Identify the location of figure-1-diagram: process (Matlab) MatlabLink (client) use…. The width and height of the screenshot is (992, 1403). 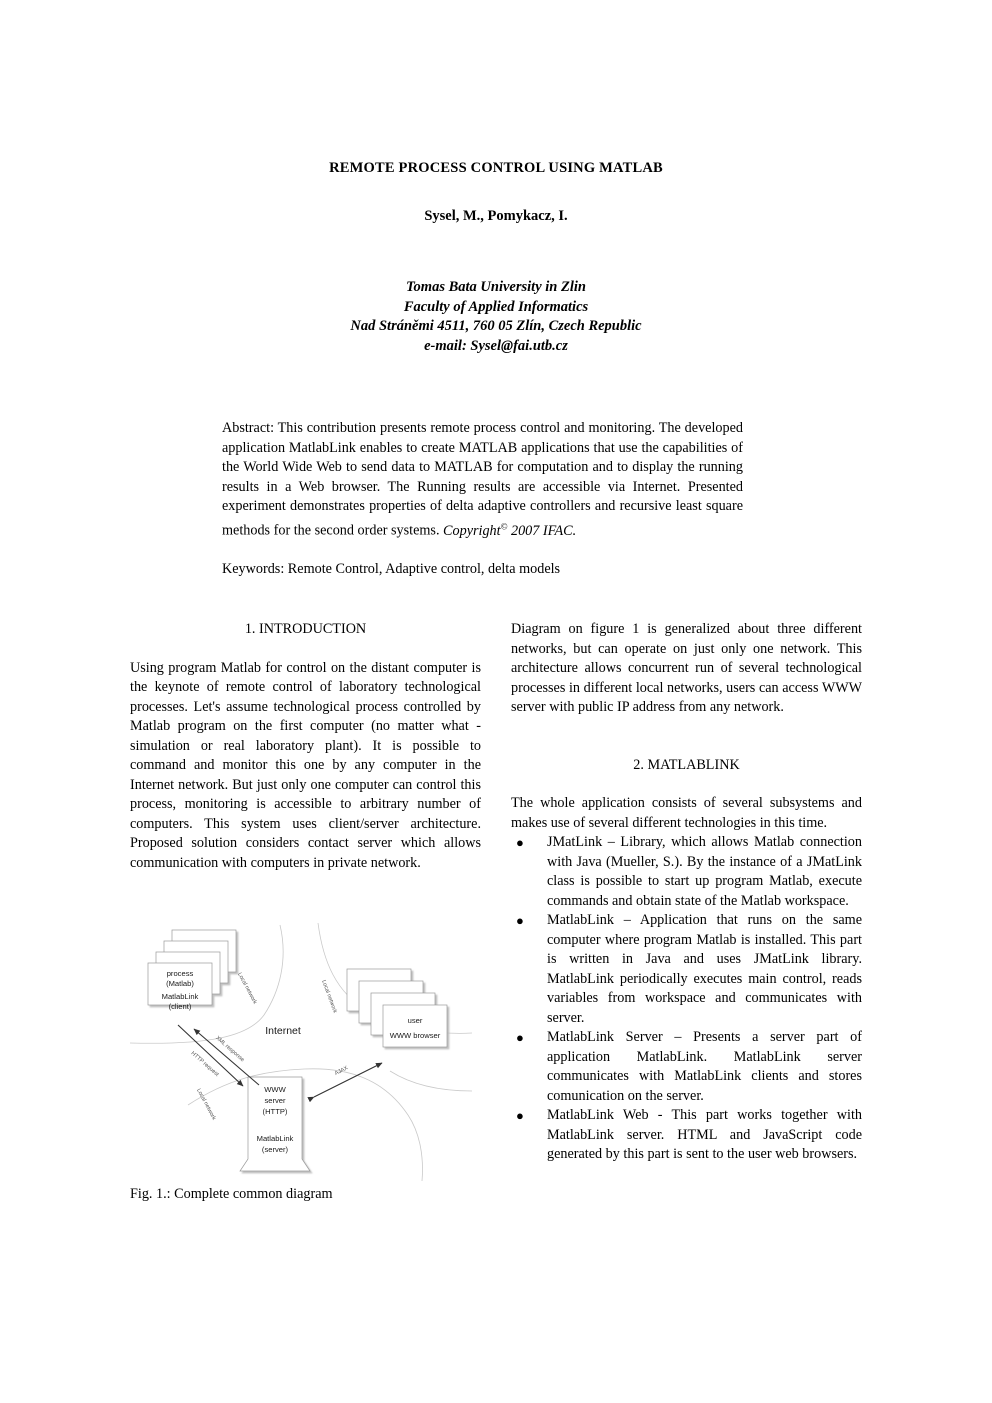
(301, 1053).